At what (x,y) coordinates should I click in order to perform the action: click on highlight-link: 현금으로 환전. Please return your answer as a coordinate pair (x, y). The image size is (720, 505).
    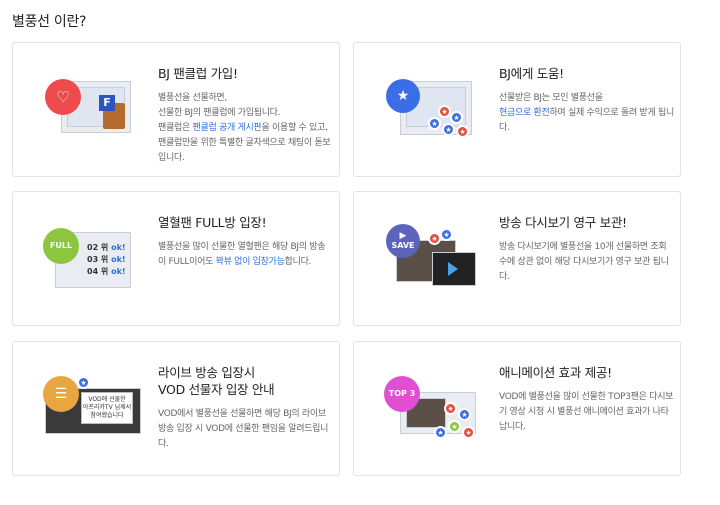
    Looking at the image, I should click on (524, 113).